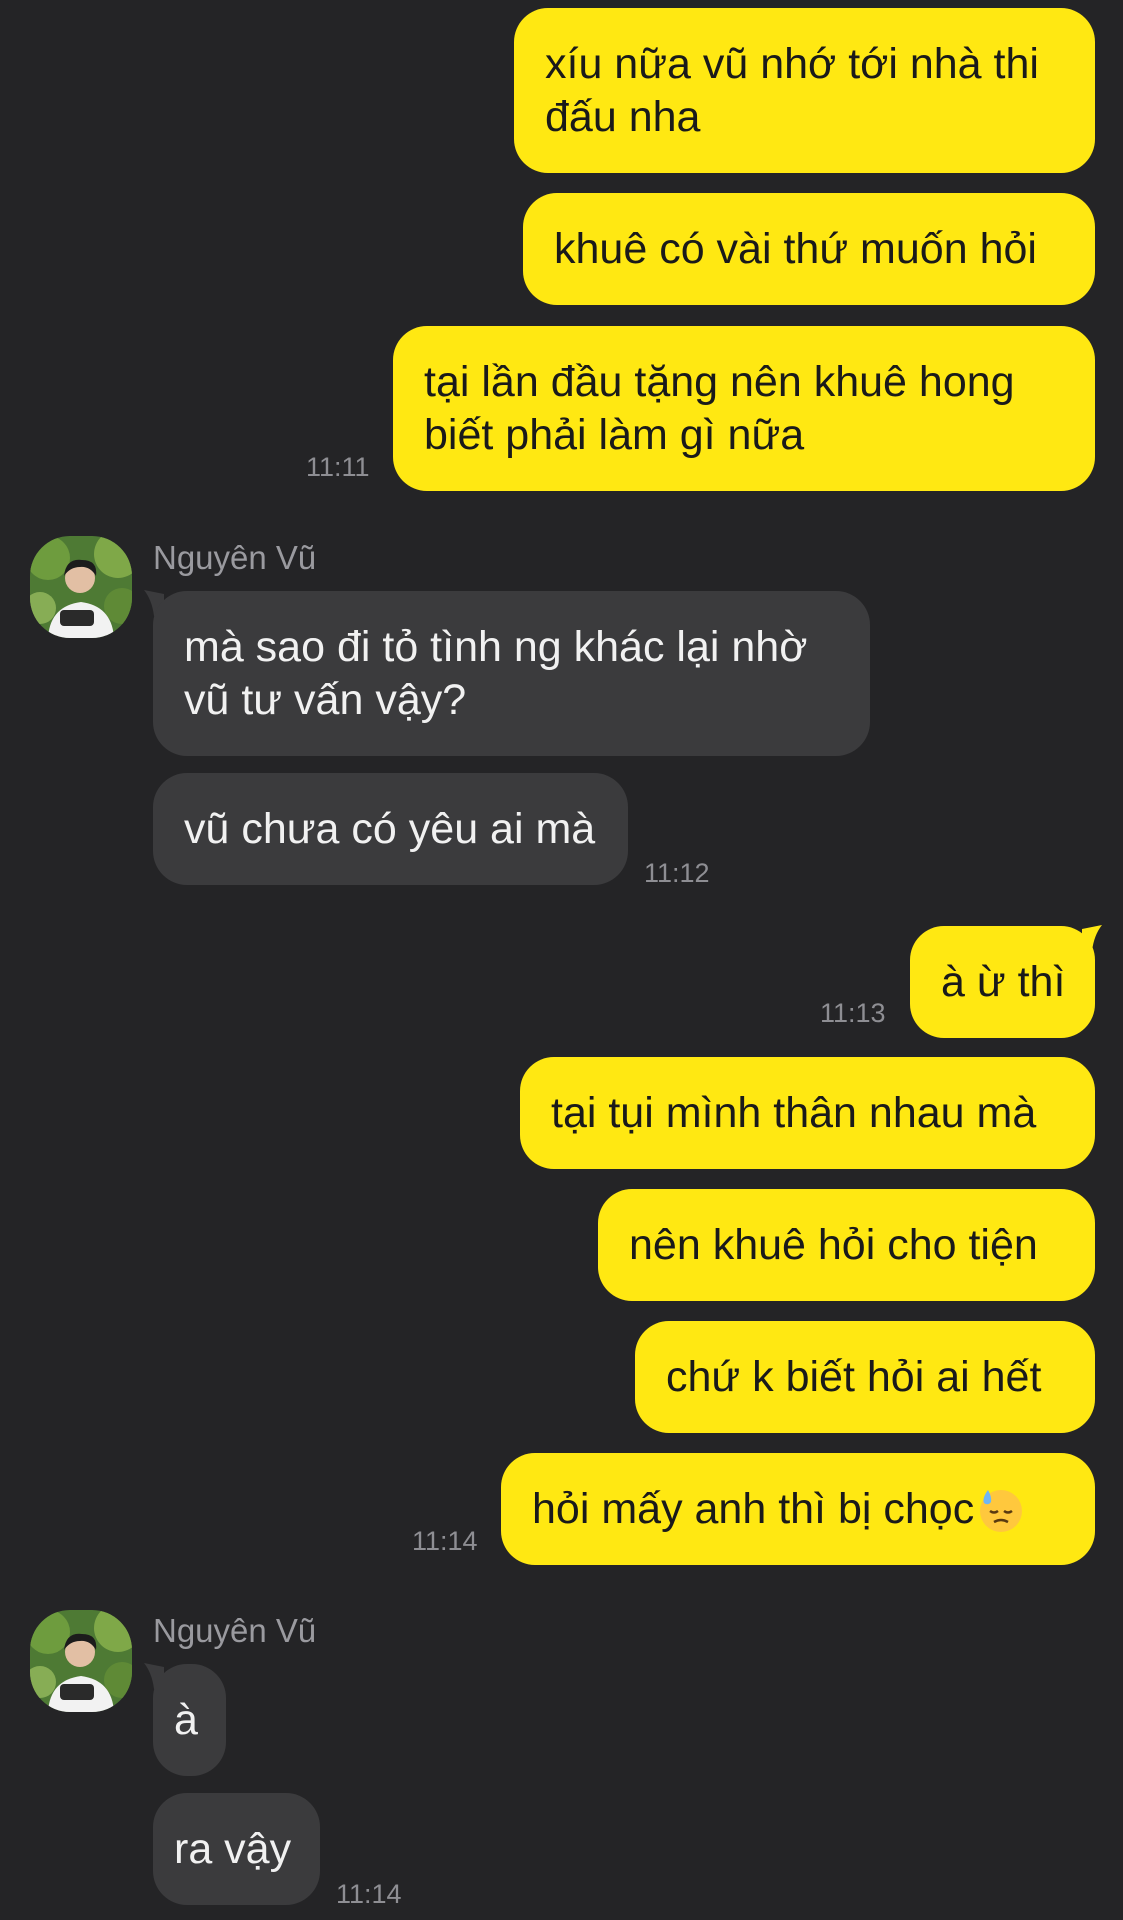  I want to click on message-text: hỏi mấy anh thì bị chọc, so click(753, 1508).